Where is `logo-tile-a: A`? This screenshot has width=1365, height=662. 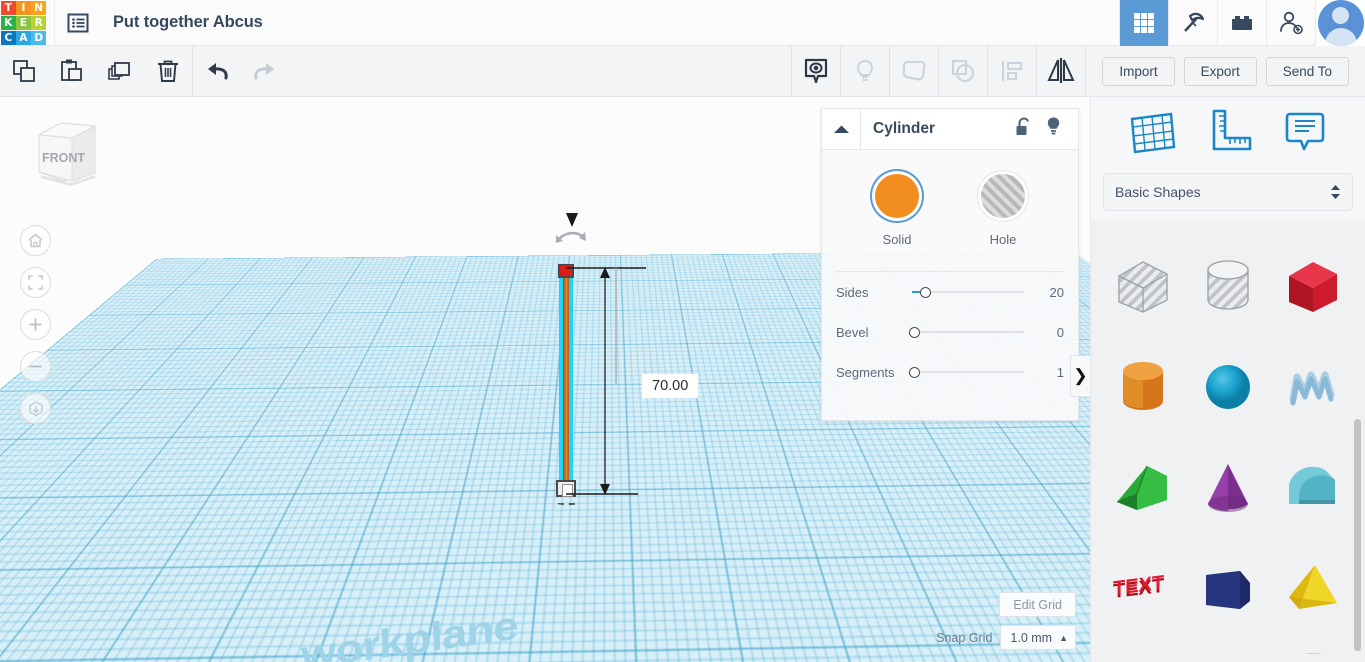 logo-tile-a: A is located at coordinates (23, 38).